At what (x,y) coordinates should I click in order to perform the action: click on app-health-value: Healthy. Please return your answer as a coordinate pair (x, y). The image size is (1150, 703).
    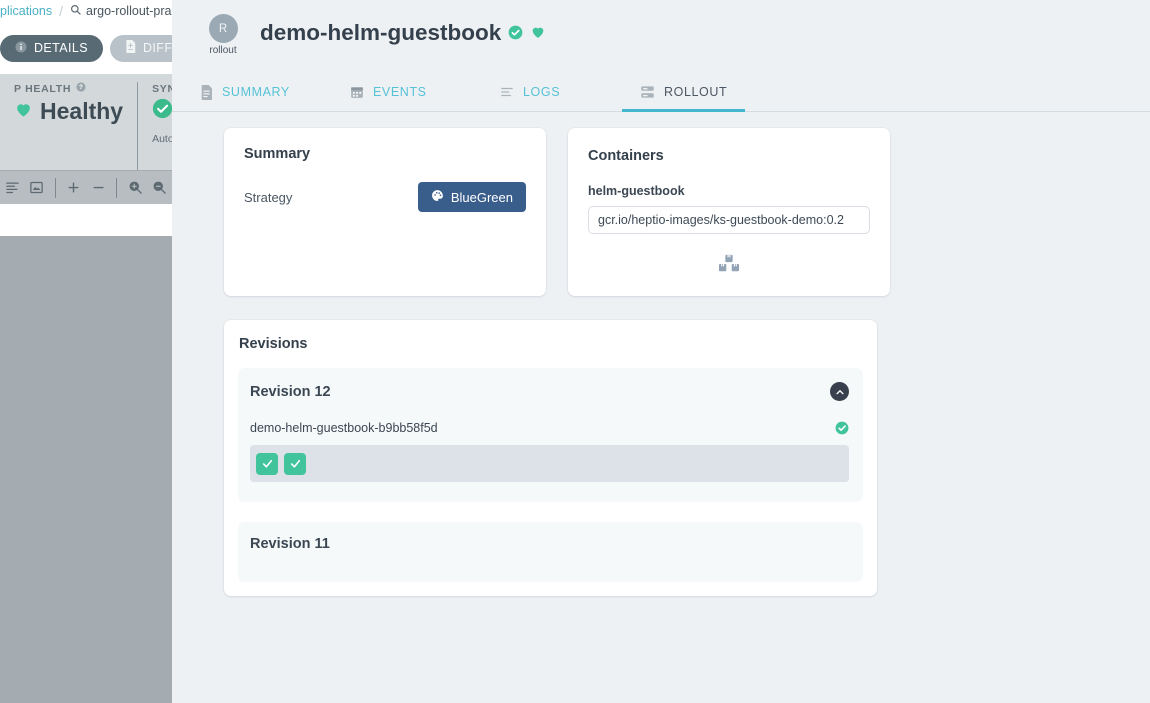
    Looking at the image, I should click on (82, 111).